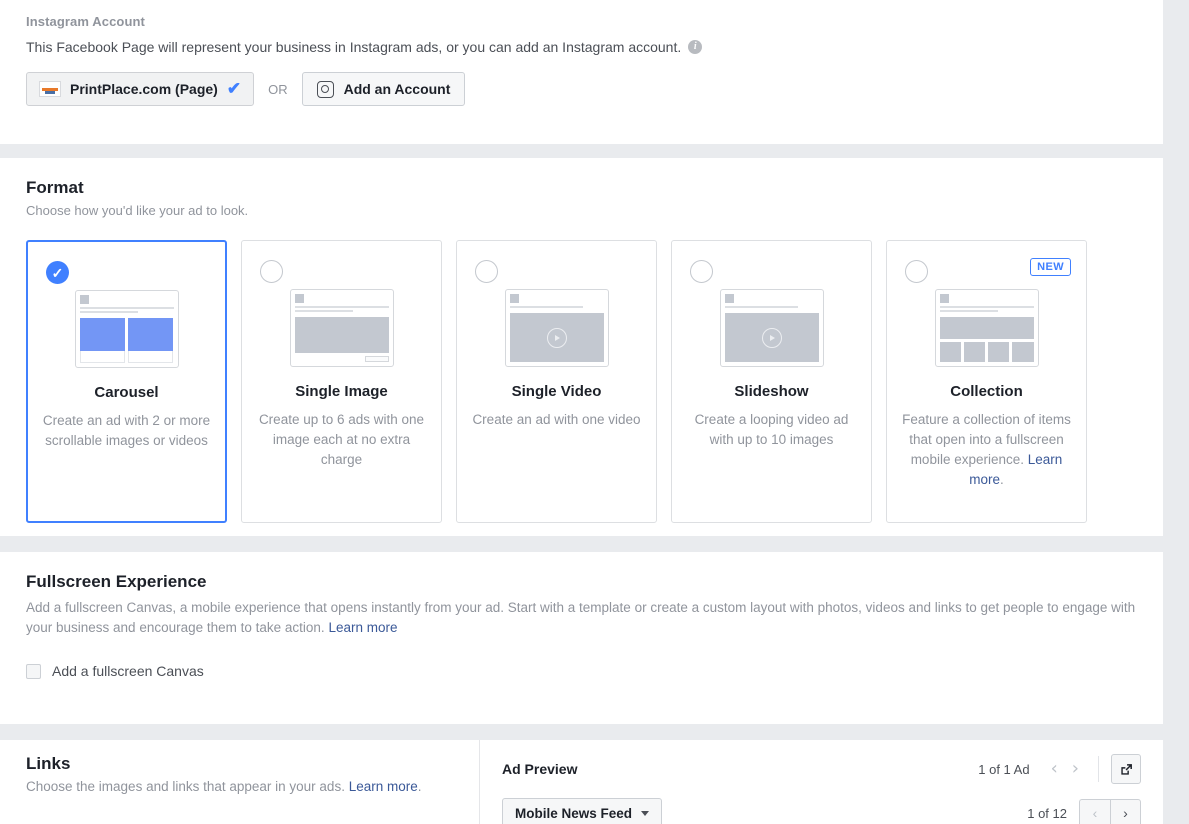  What do you see at coordinates (271, 271) in the screenshot?
I see `radio-single-image` at bounding box center [271, 271].